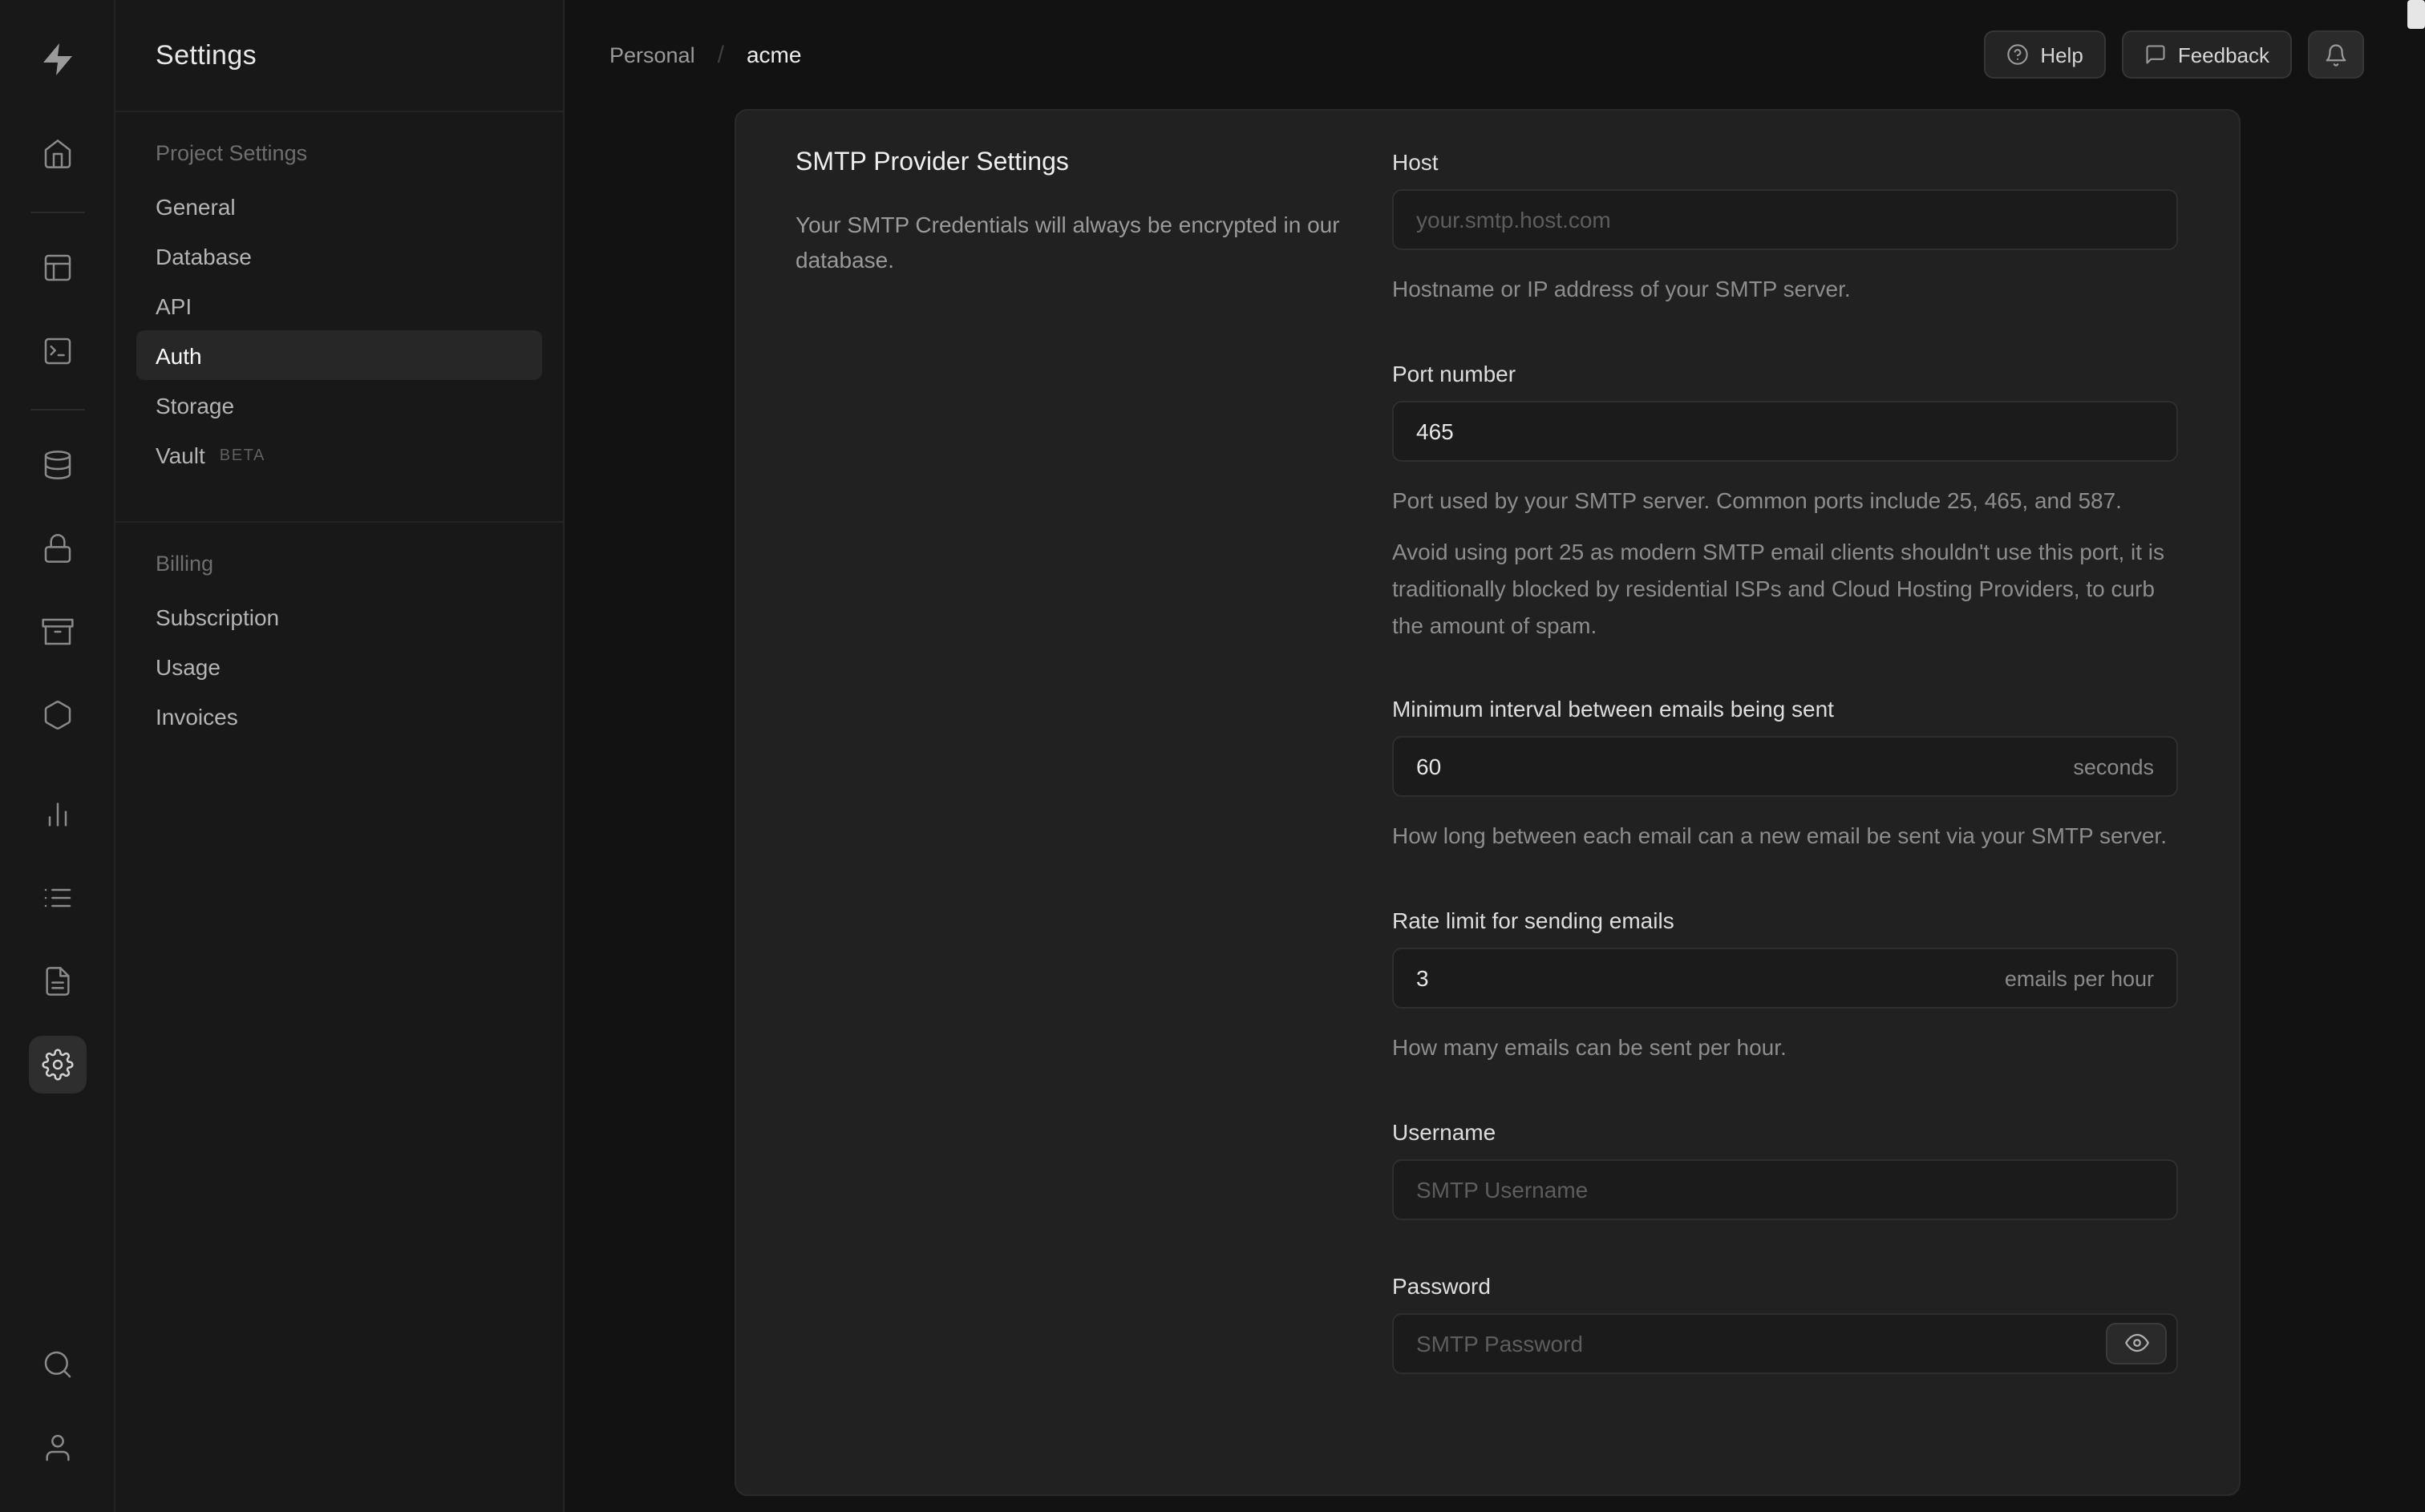 The width and height of the screenshot is (2425, 1512). I want to click on host-input-wrap, so click(1785, 220).